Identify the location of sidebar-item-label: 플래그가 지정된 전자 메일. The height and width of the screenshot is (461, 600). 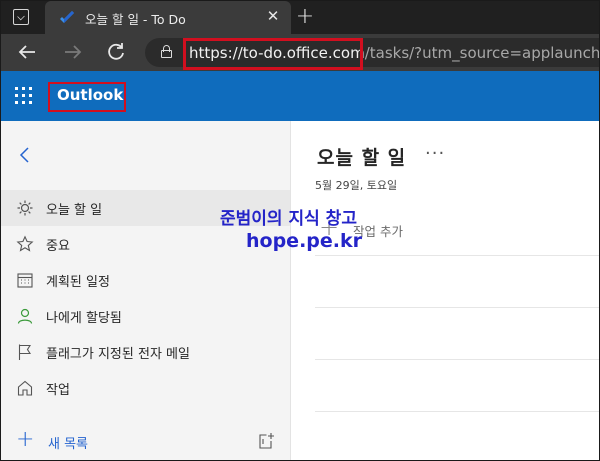
(118, 354).